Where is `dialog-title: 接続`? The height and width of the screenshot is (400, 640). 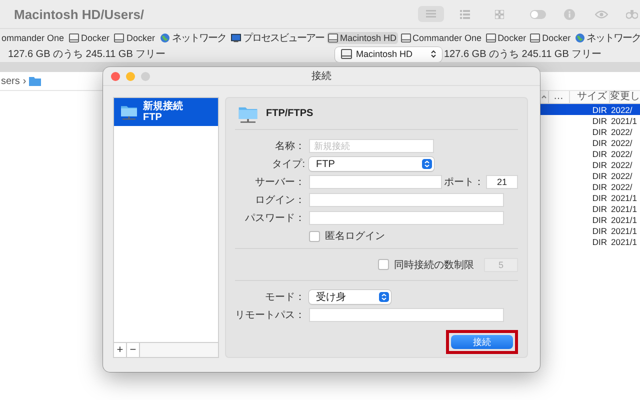
dialog-title: 接続 is located at coordinates (321, 76).